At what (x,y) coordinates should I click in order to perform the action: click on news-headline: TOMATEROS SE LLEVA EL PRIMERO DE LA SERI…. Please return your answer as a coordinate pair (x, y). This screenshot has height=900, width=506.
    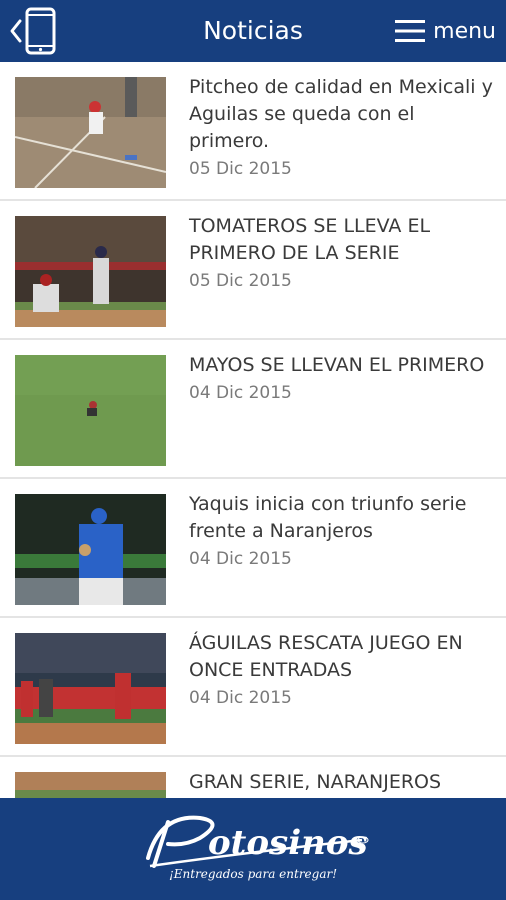
    Looking at the image, I should click on (310, 239).